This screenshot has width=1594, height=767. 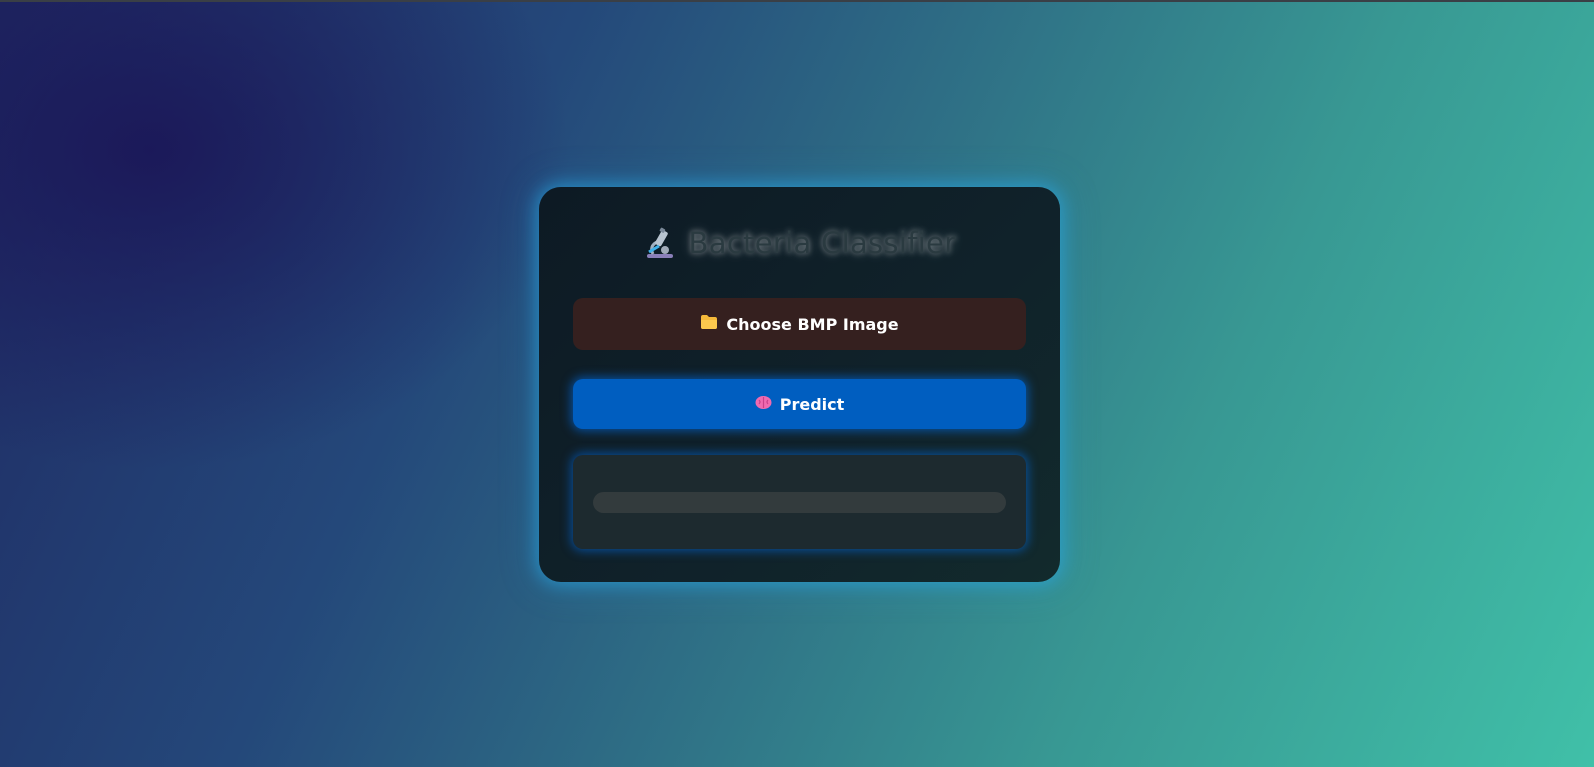 What do you see at coordinates (763, 404) in the screenshot?
I see `brain-icon` at bounding box center [763, 404].